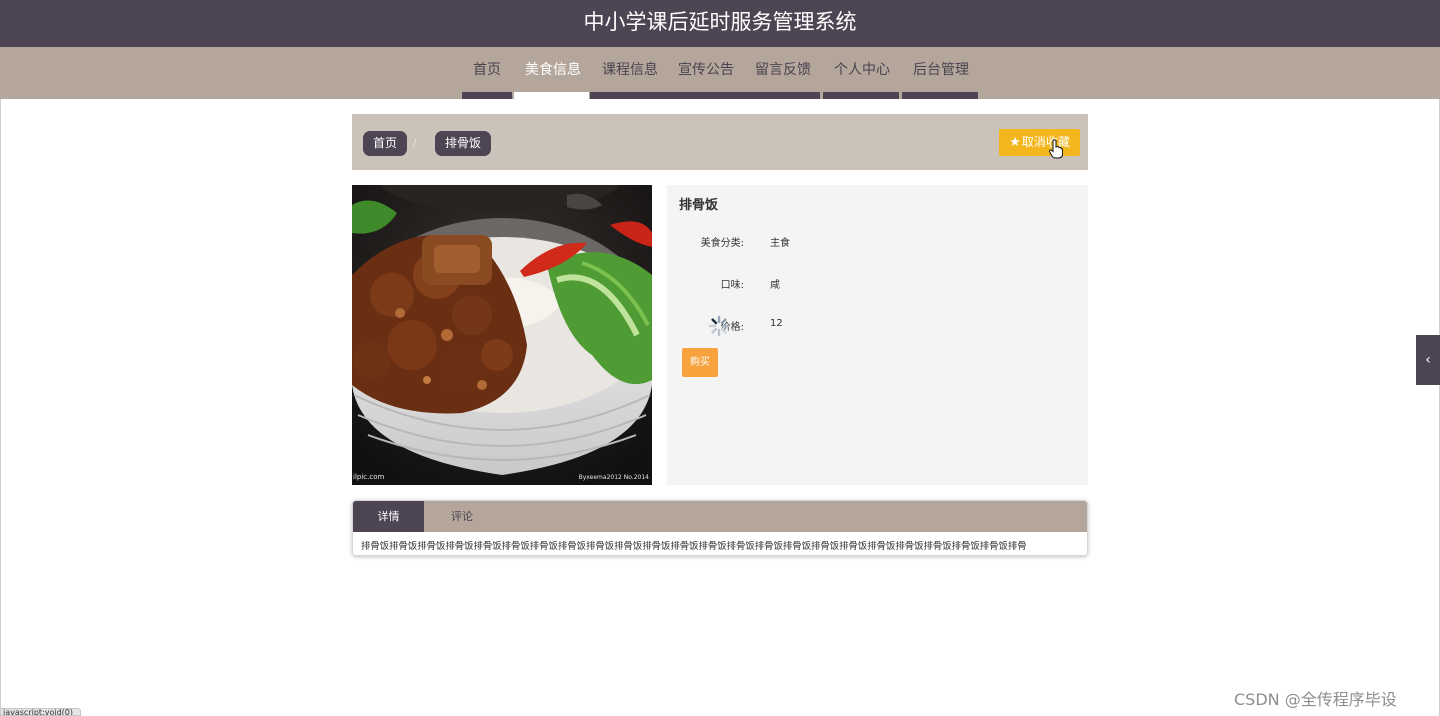 The width and height of the screenshot is (1440, 716). What do you see at coordinates (487, 70) in the screenshot?
I see `nav-item-home: 首页` at bounding box center [487, 70].